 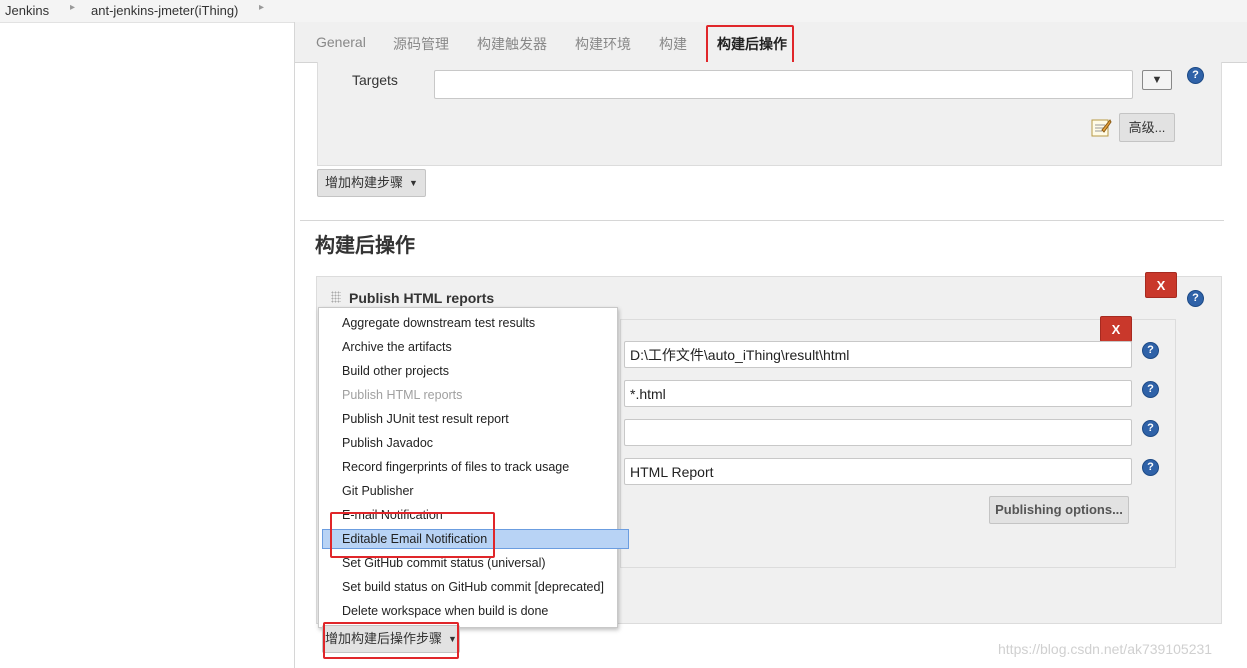 I want to click on delete-publish-html-button: X, so click(x=1161, y=285).